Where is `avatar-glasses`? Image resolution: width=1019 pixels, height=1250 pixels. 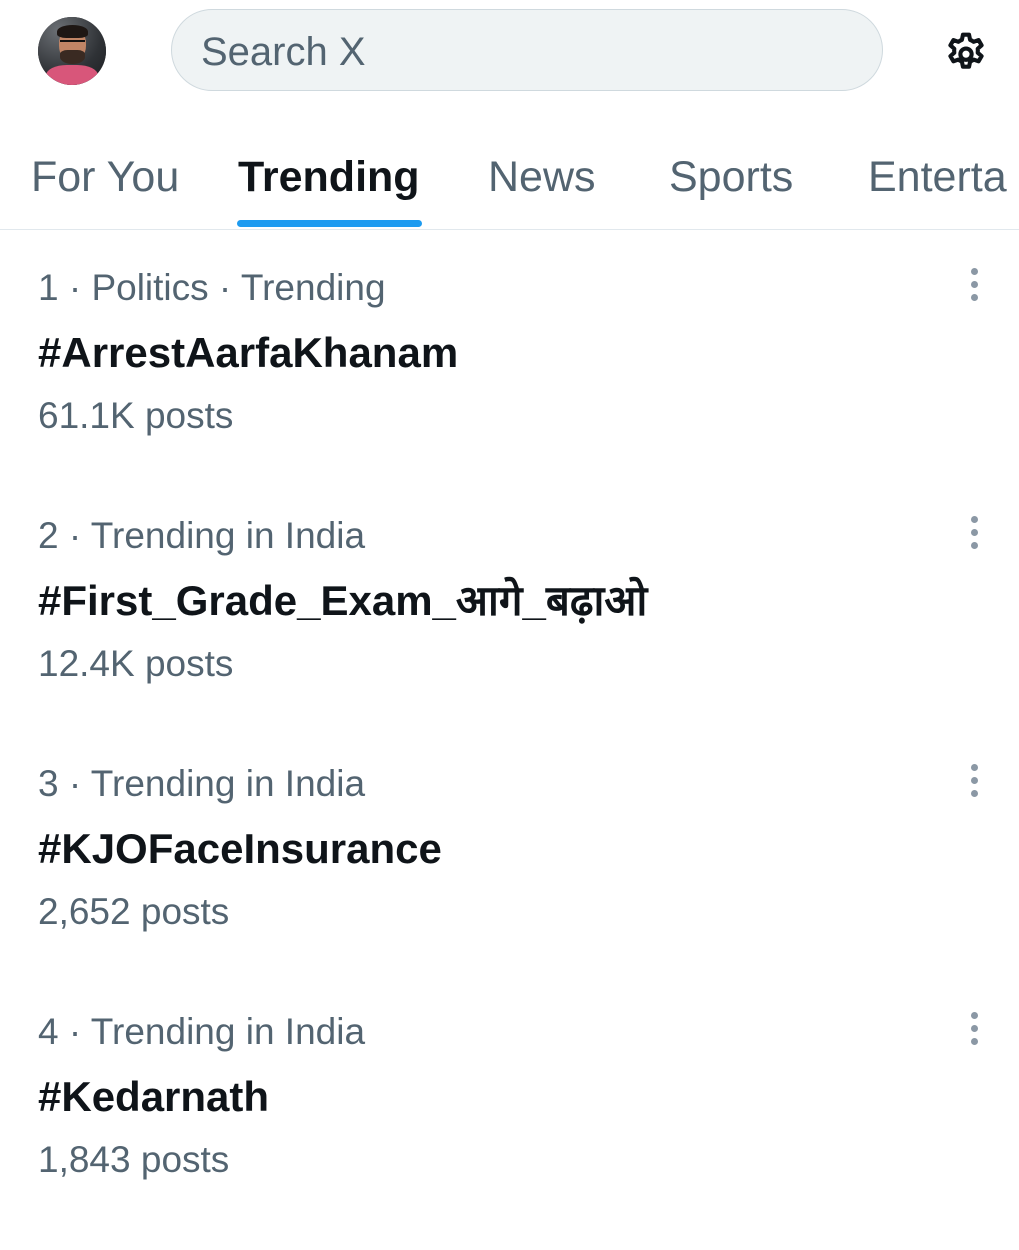
avatar-glasses is located at coordinates (72, 44).